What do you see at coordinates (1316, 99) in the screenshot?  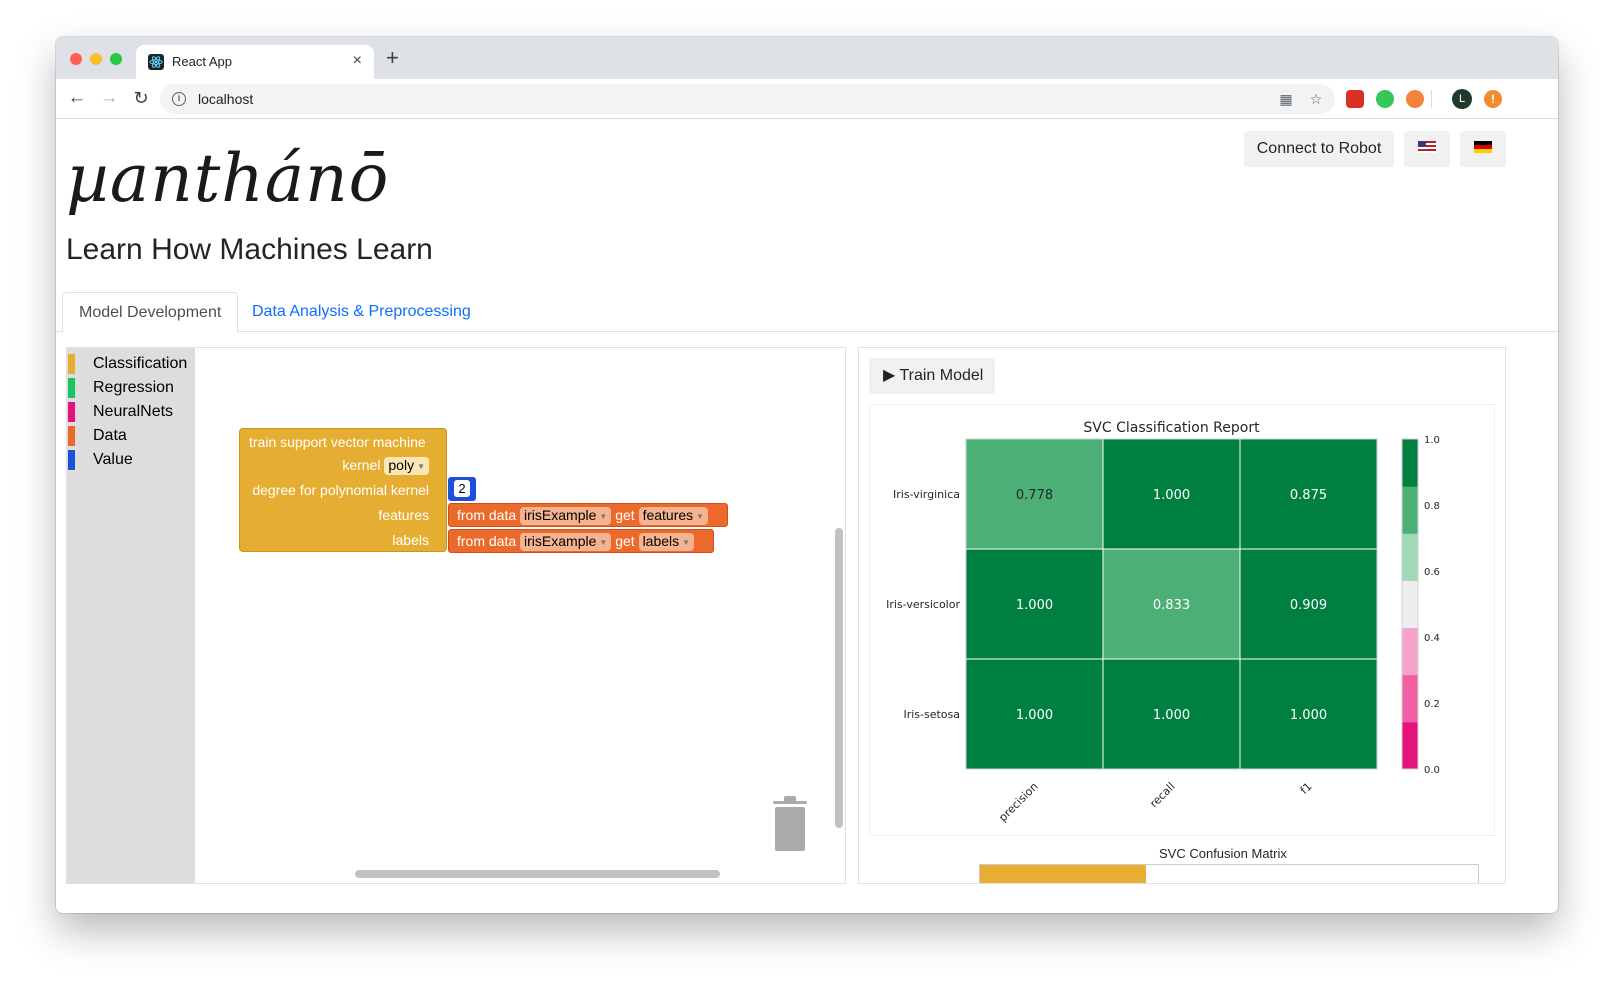 I see `bookmark-star-icon: ☆` at bounding box center [1316, 99].